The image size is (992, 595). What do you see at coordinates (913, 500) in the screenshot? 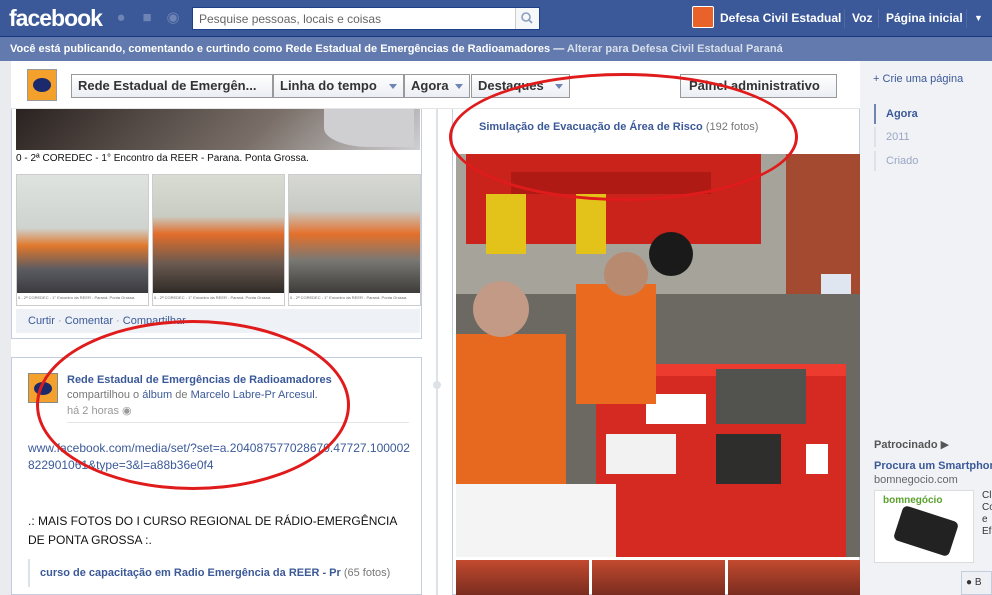
I see `ad-brand-label: bomnegócio` at bounding box center [913, 500].